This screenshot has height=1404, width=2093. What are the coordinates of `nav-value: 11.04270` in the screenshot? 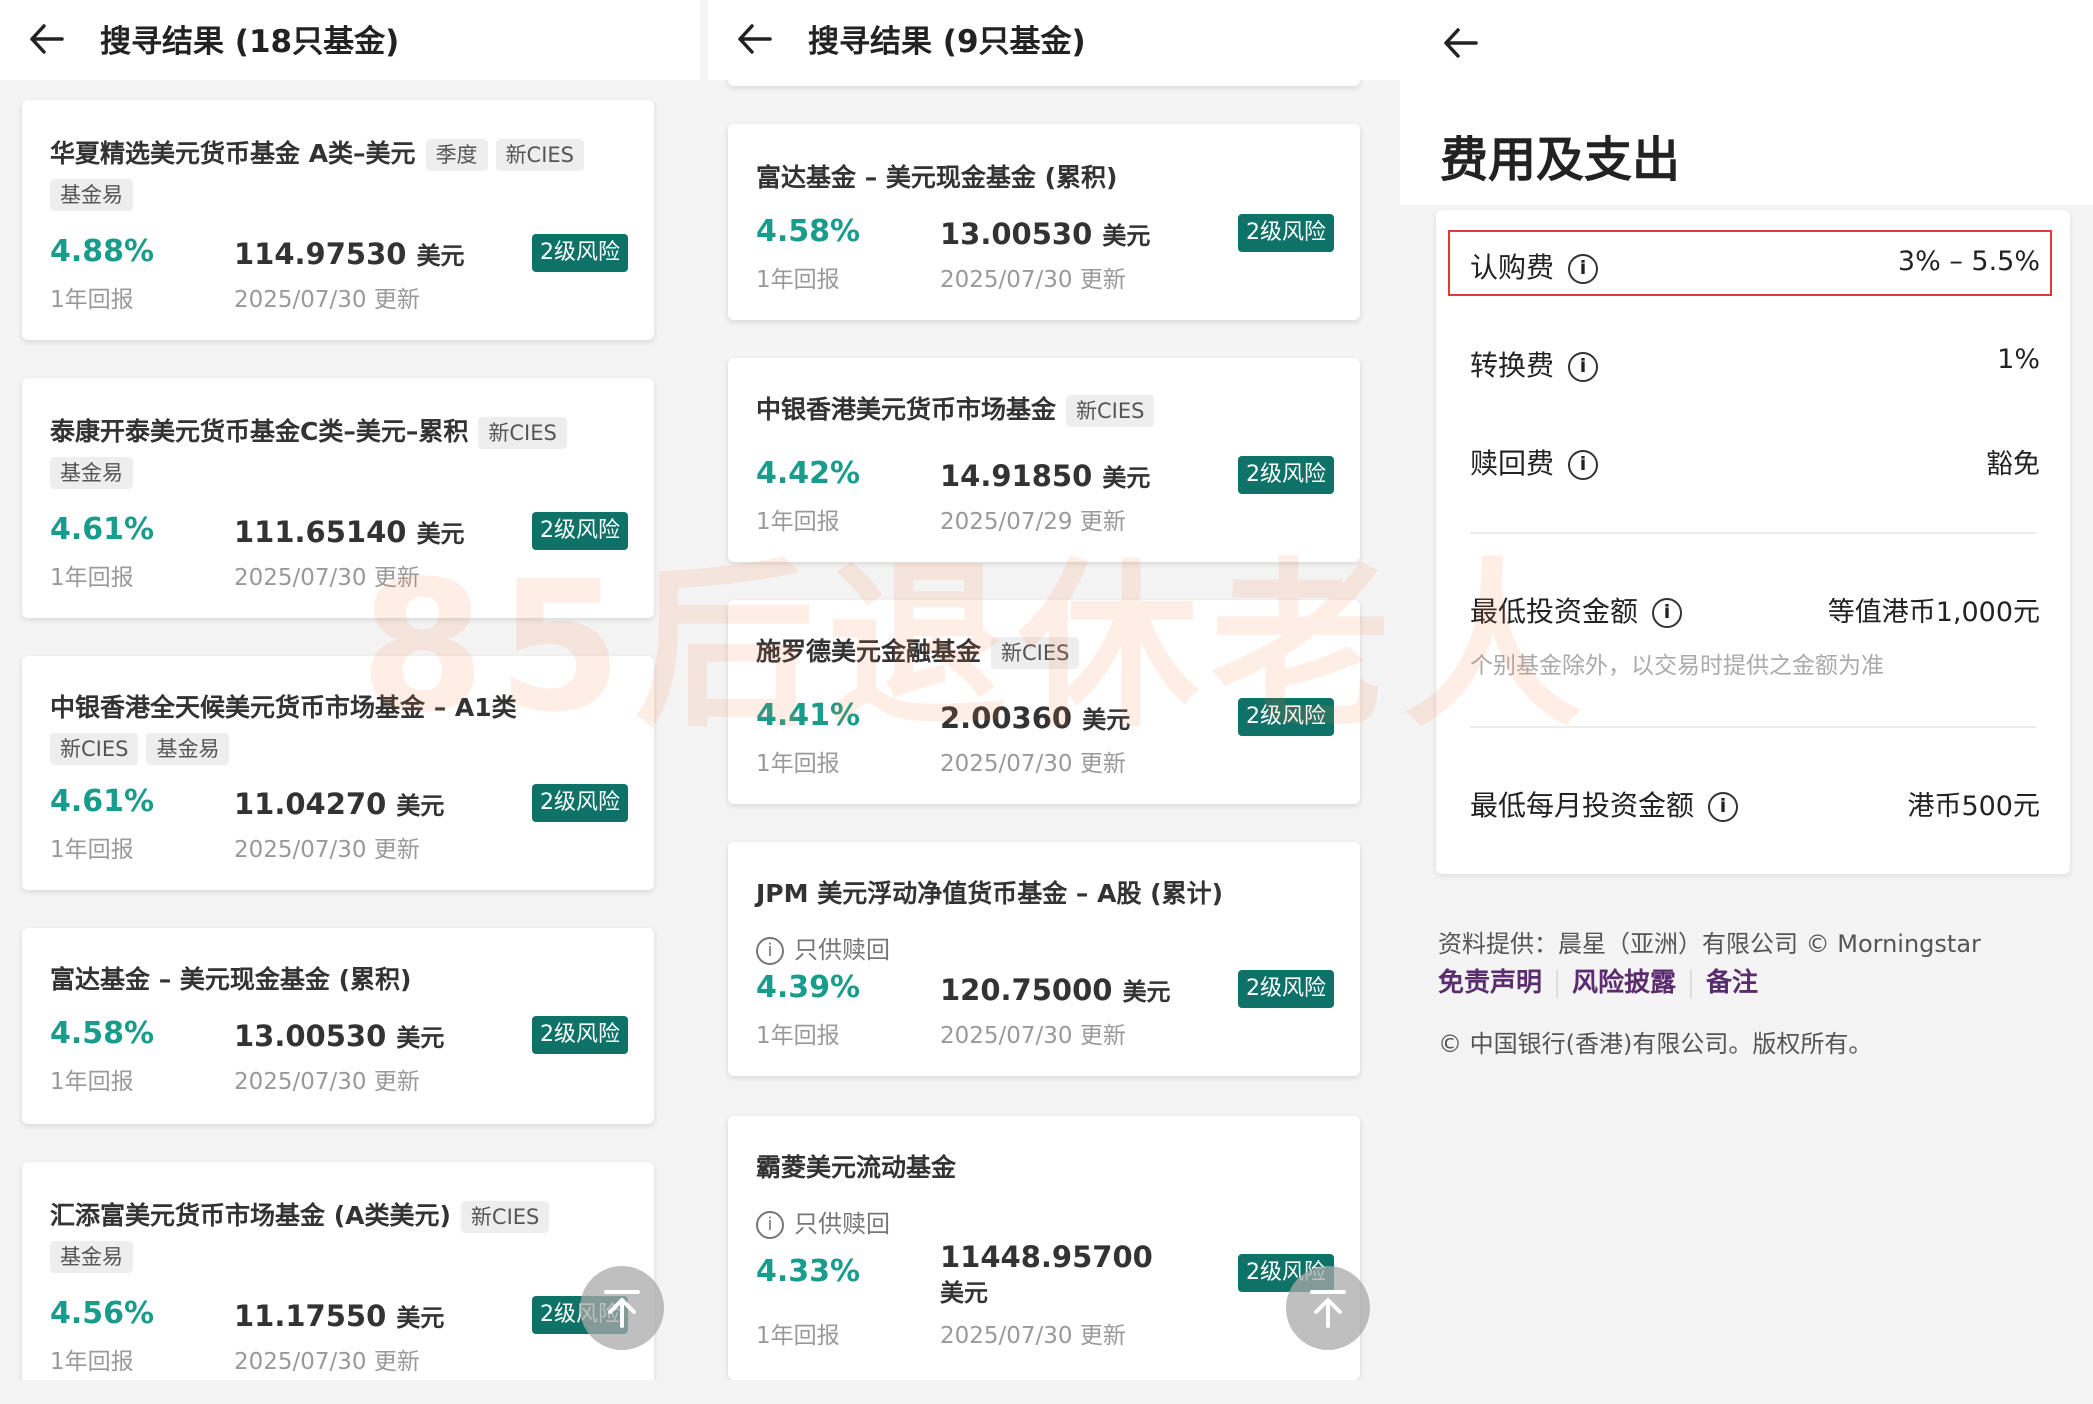 It's located at (310, 804).